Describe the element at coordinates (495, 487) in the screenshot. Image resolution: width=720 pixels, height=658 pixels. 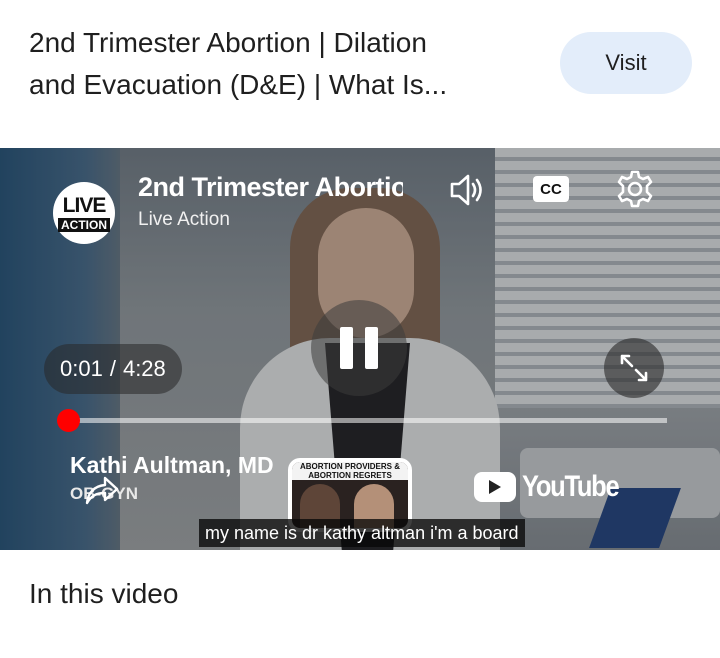
I see `youtube-play-icon` at that location.